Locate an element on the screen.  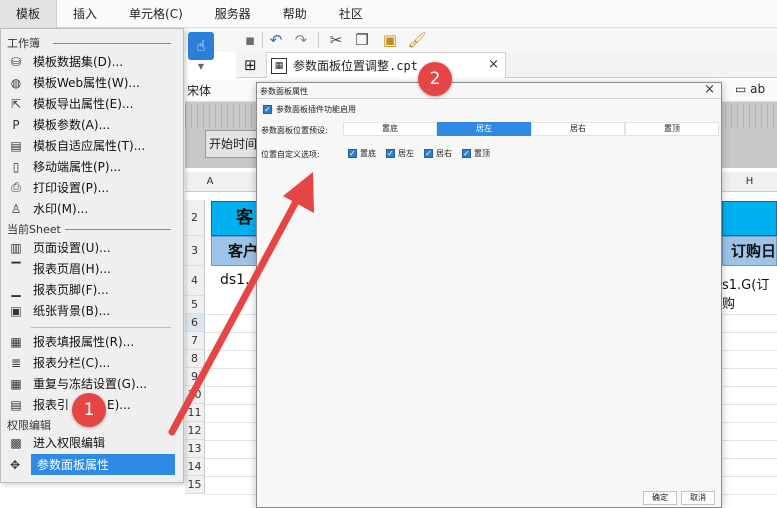
row-header: 14 is located at coordinates (195, 467).